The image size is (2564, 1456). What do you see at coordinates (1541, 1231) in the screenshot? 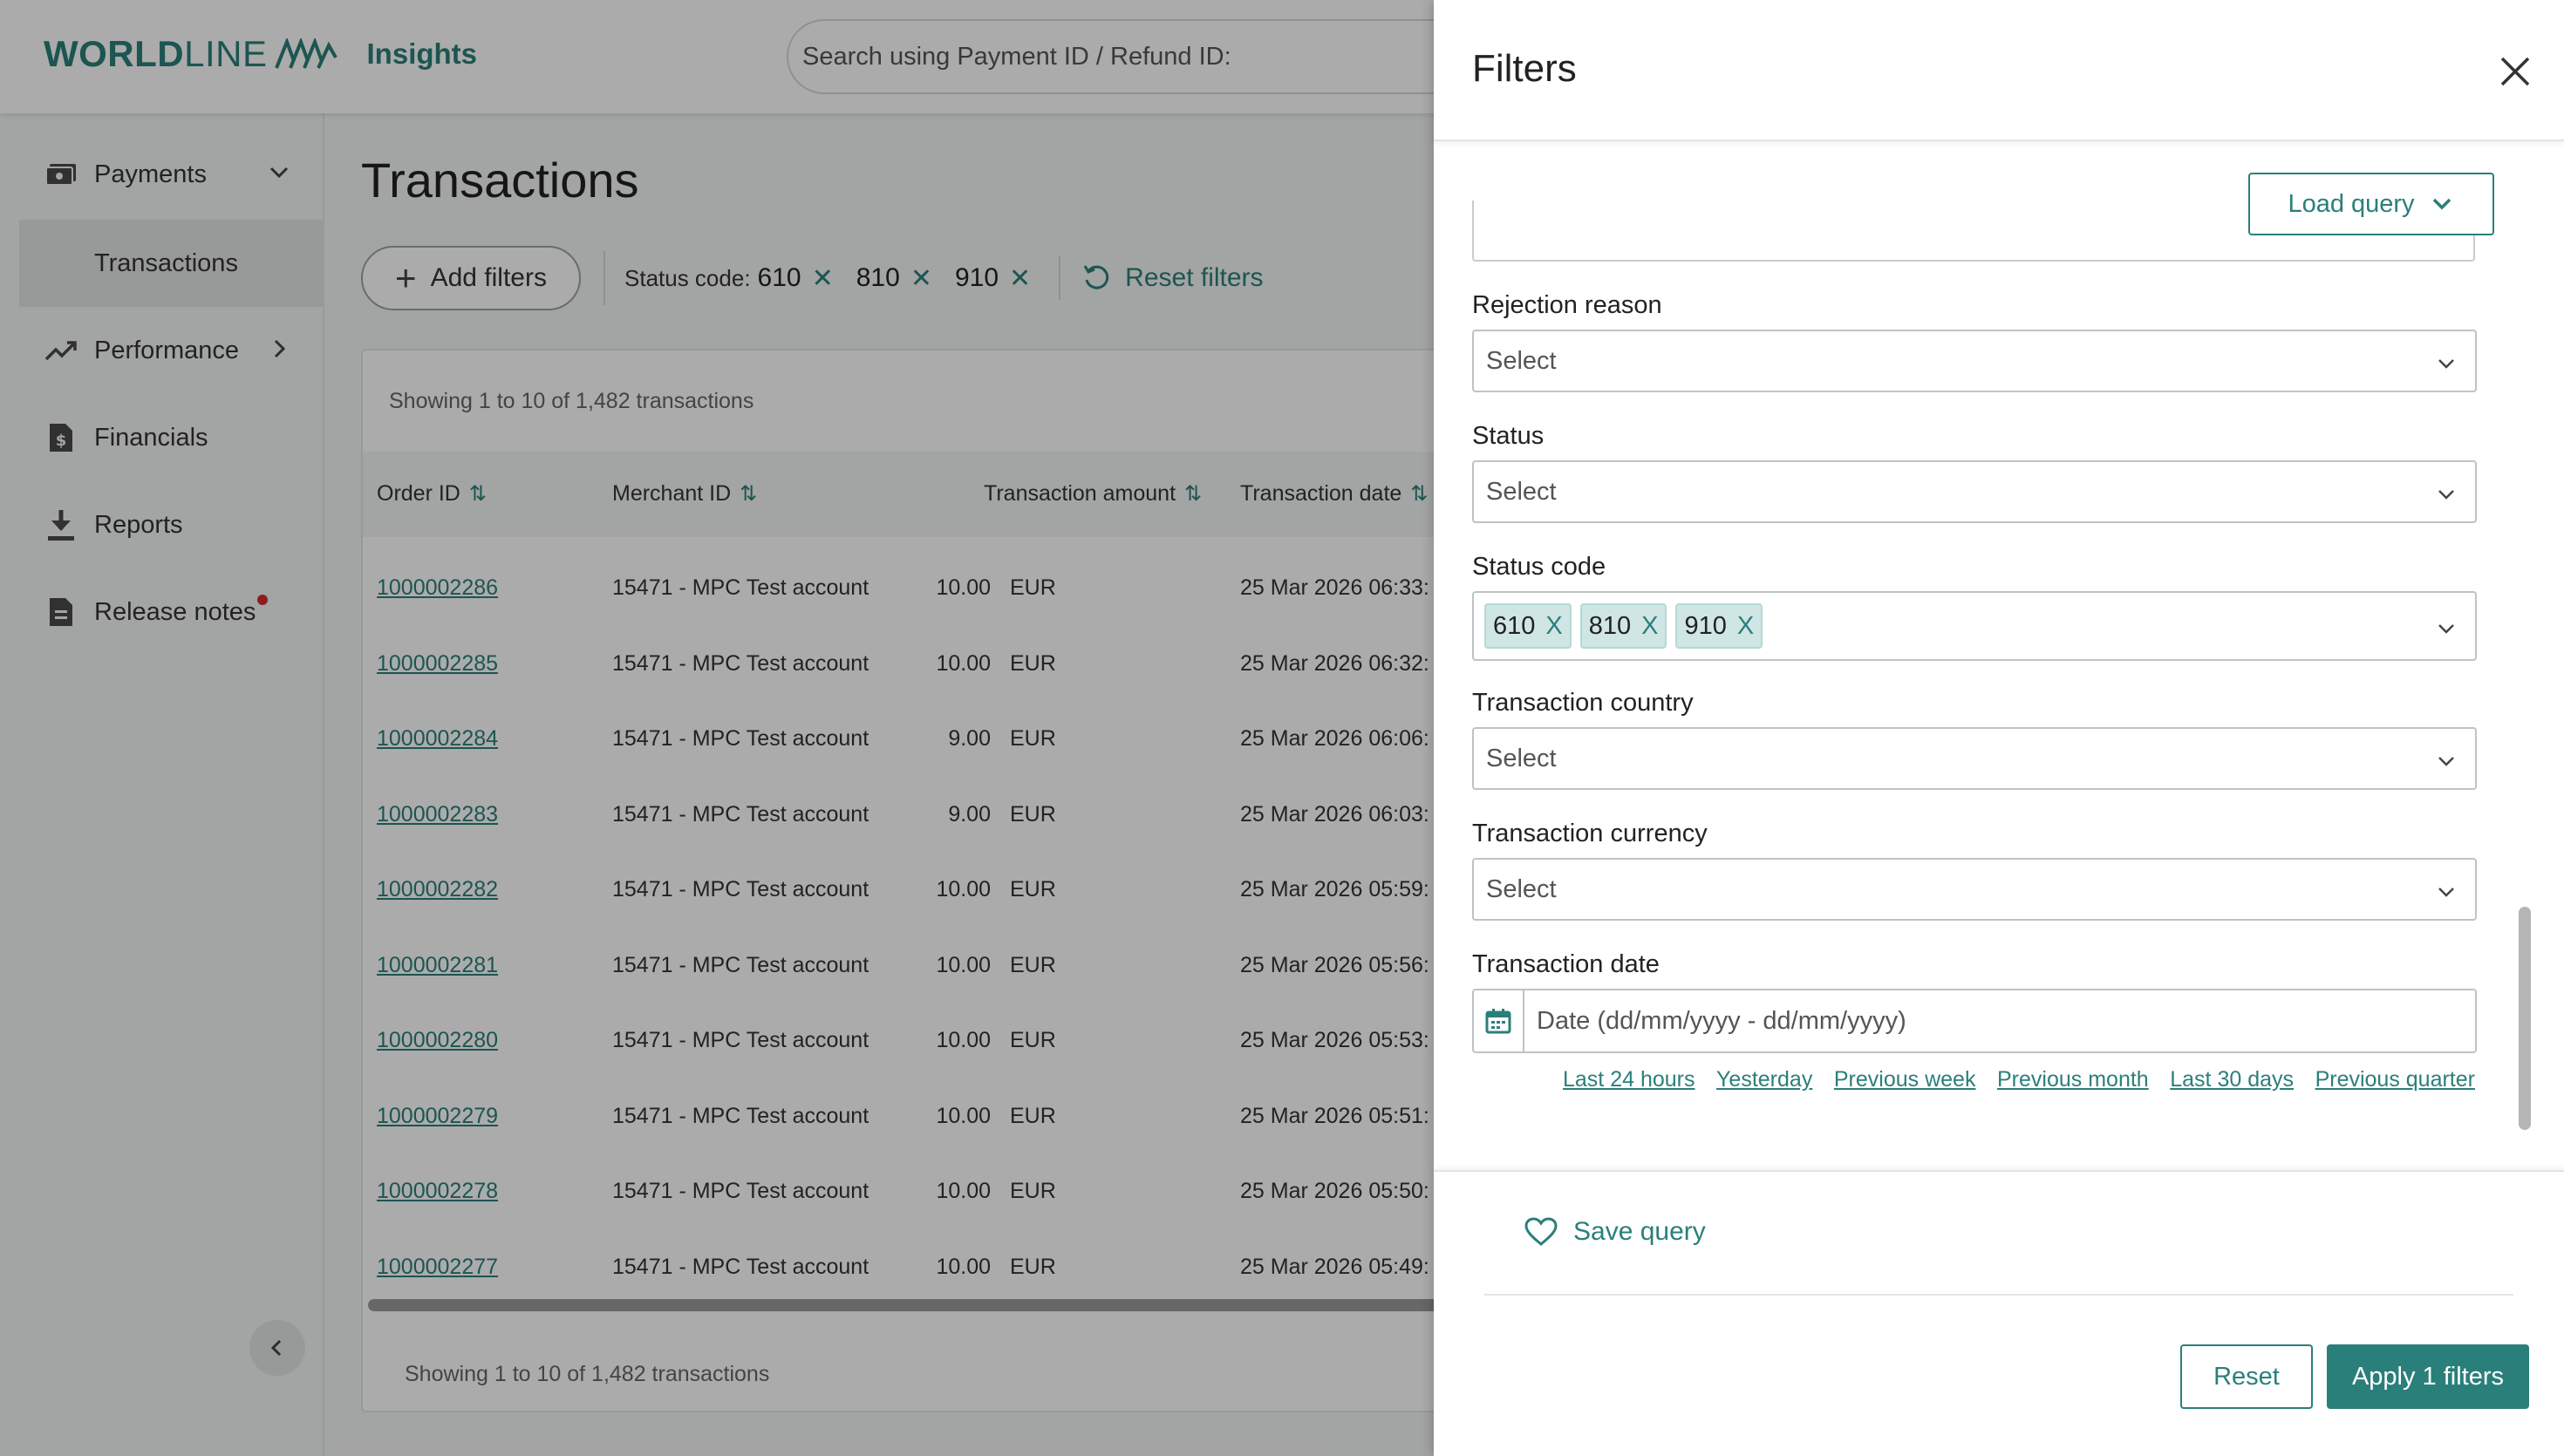
I see `heart-icon` at bounding box center [1541, 1231].